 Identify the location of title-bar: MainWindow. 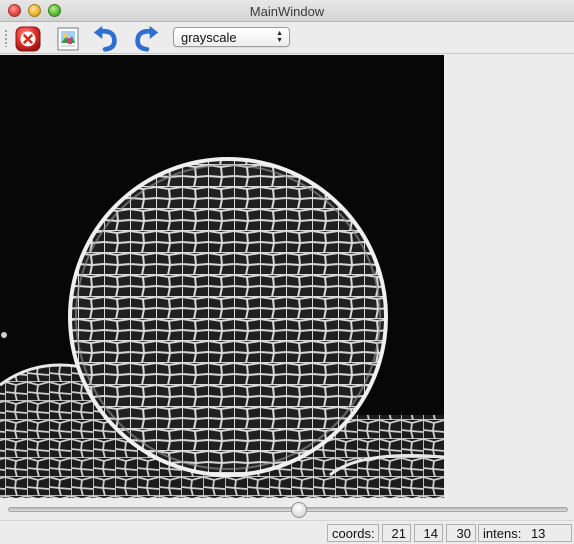
(287, 11).